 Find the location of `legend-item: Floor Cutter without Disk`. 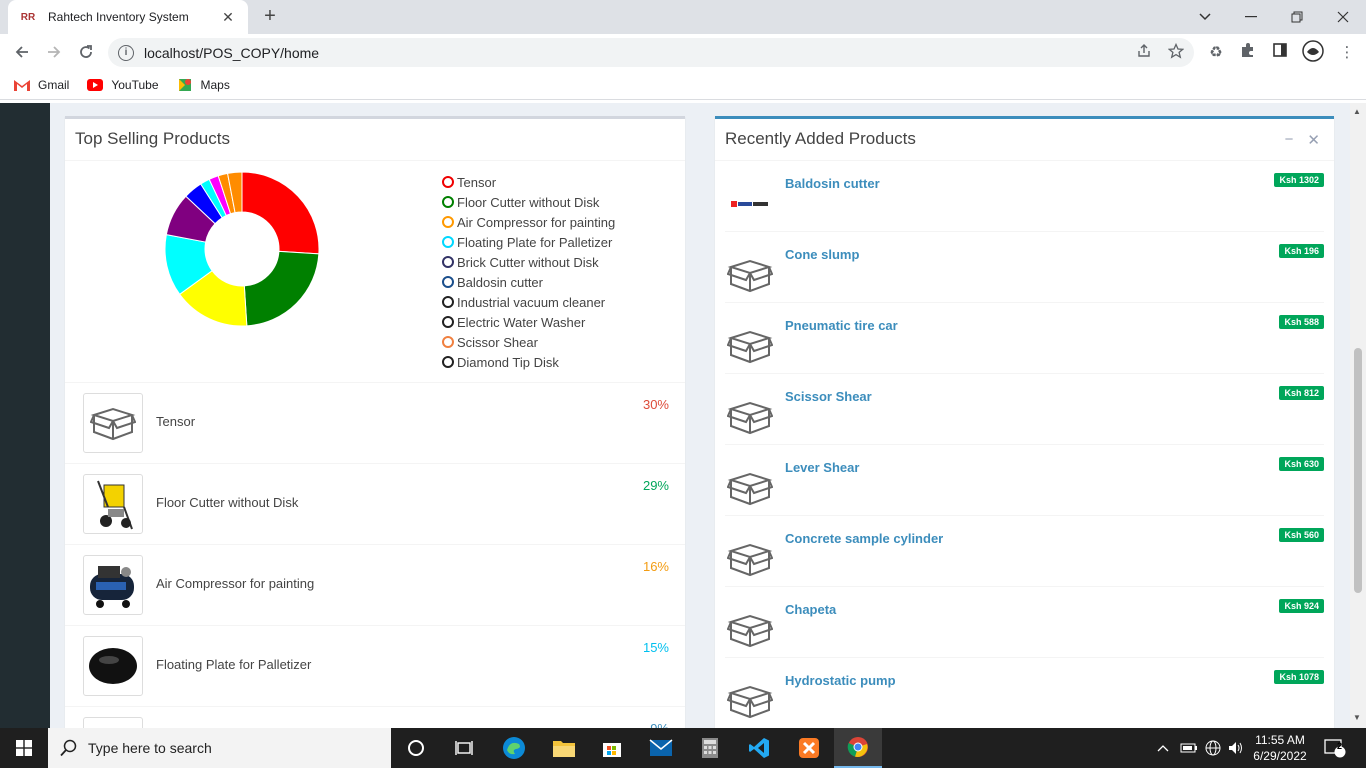

legend-item: Floor Cutter without Disk is located at coordinates (528, 202).